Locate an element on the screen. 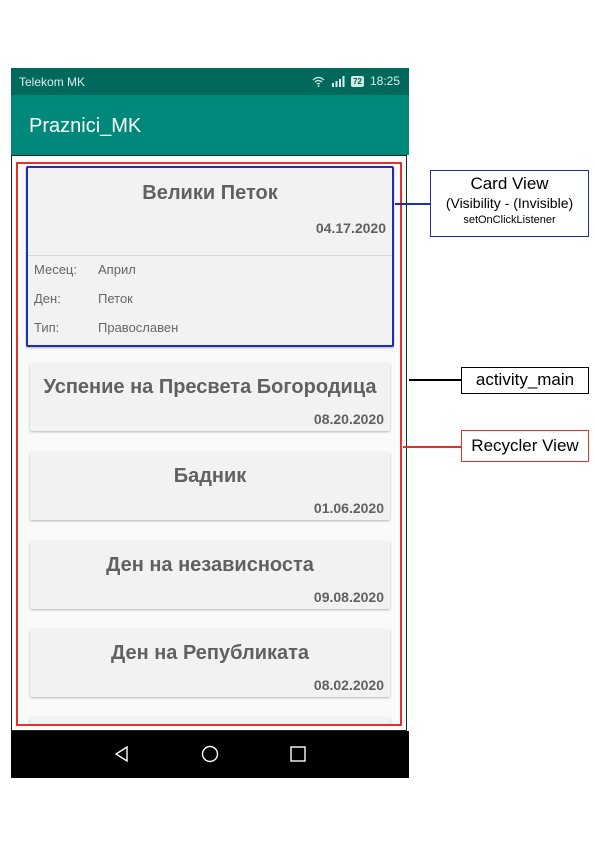 The image size is (595, 842). back-icon is located at coordinates (122, 754).